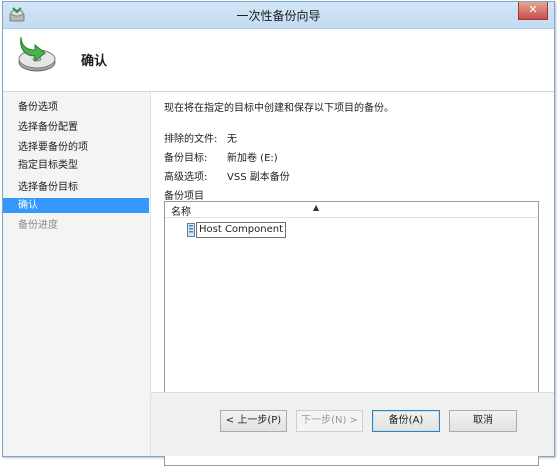 This screenshot has width=558, height=466. Describe the element at coordinates (351, 210) in the screenshot. I see `list-header: 名称 ▲` at that location.